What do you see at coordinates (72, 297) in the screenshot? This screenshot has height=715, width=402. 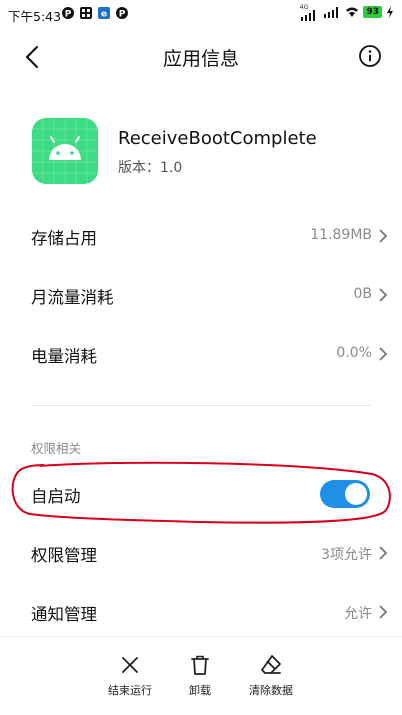 I see `row-data-usage-label: 月流量消耗` at bounding box center [72, 297].